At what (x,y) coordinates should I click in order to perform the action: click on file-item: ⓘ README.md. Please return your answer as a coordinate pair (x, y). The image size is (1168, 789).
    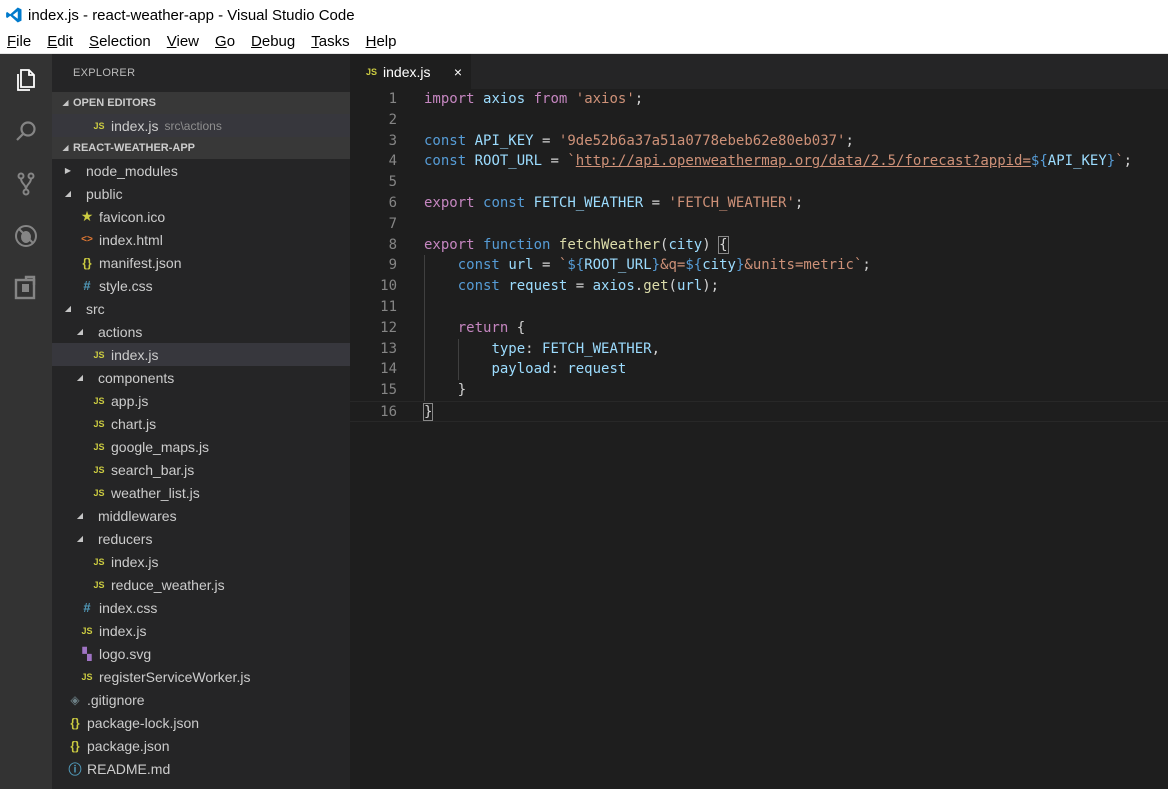
    Looking at the image, I should click on (201, 768).